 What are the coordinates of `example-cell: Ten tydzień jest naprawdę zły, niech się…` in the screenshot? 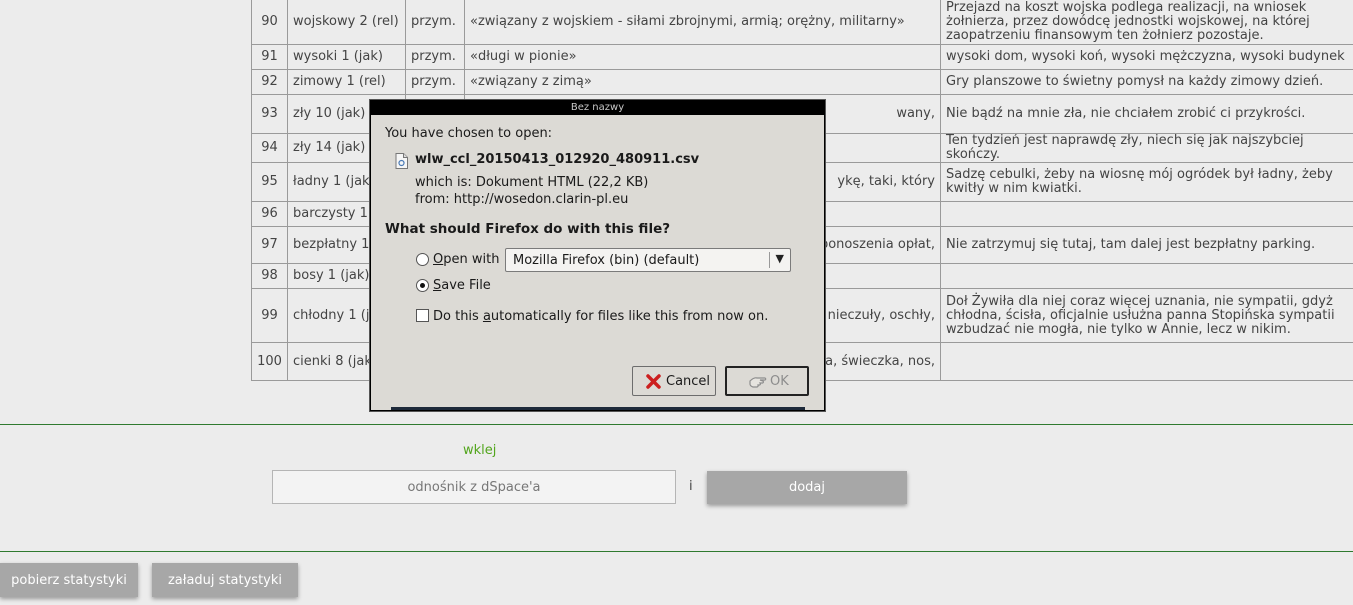 It's located at (1146, 148).